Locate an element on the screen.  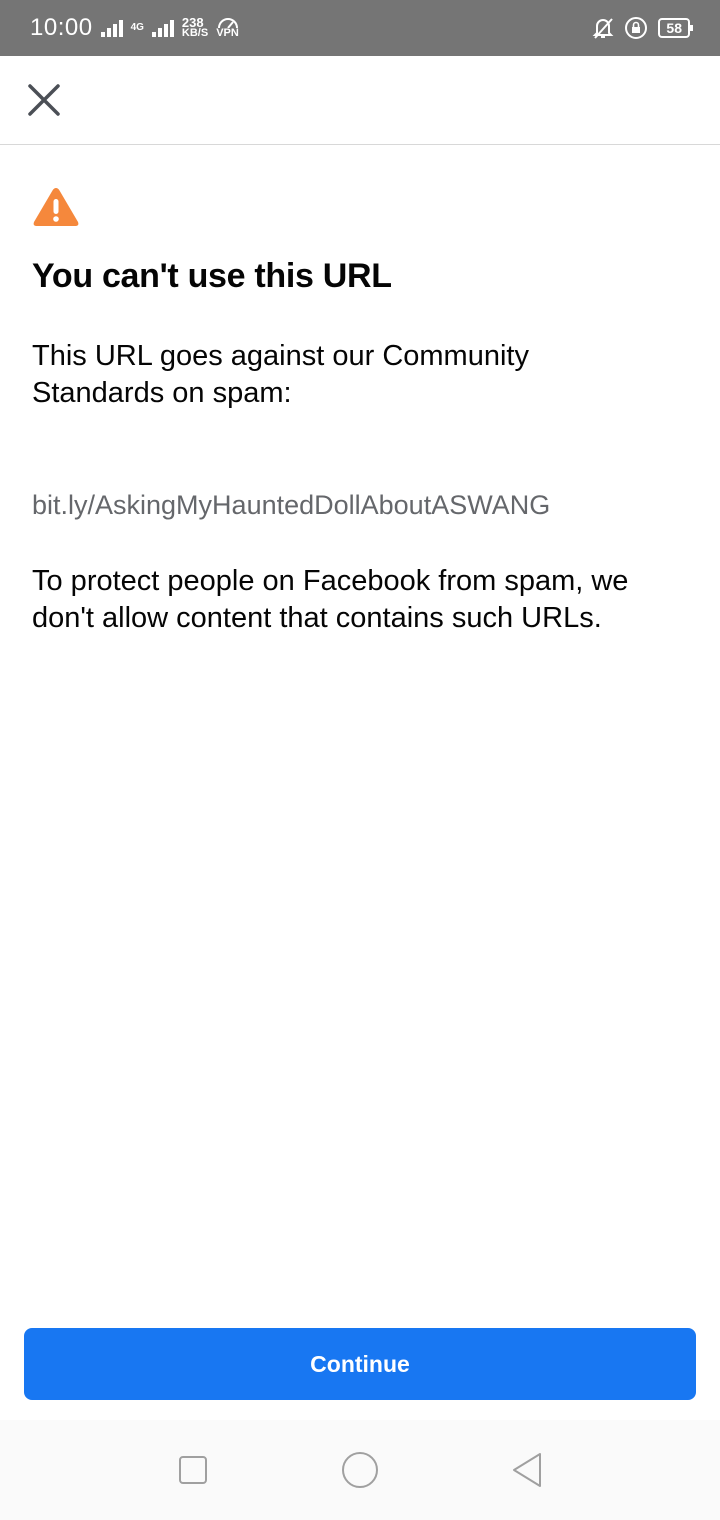
nav-recent-button is located at coordinates (193, 1470).